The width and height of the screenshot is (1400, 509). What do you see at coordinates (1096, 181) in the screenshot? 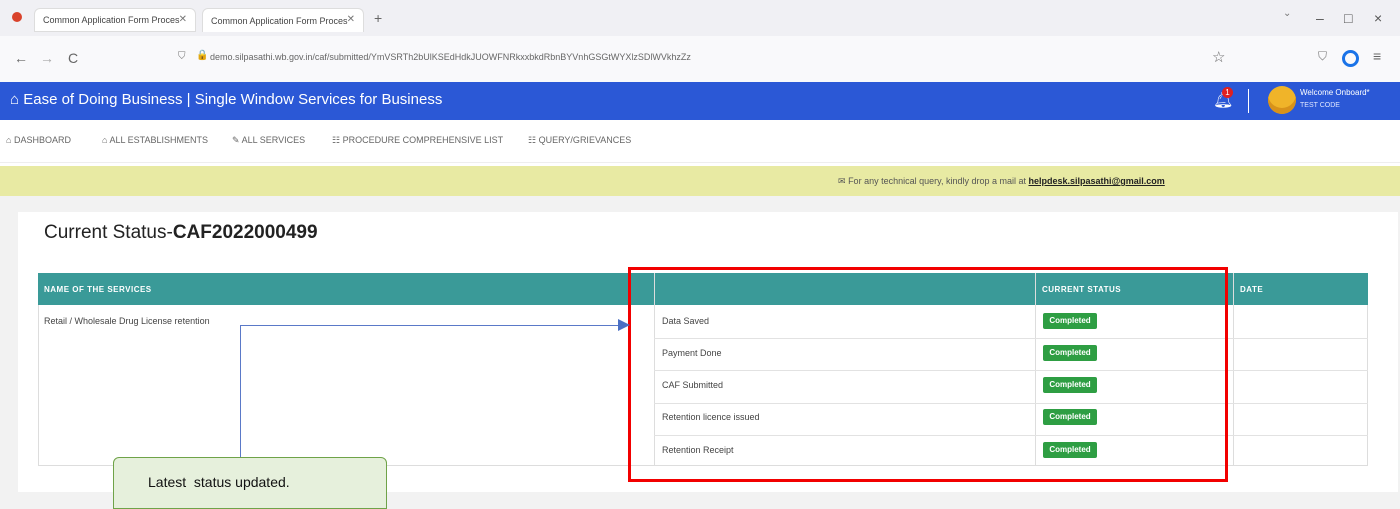
I see `helpdesk-email-link: helpdesk.silpasathi@gmail.com` at bounding box center [1096, 181].